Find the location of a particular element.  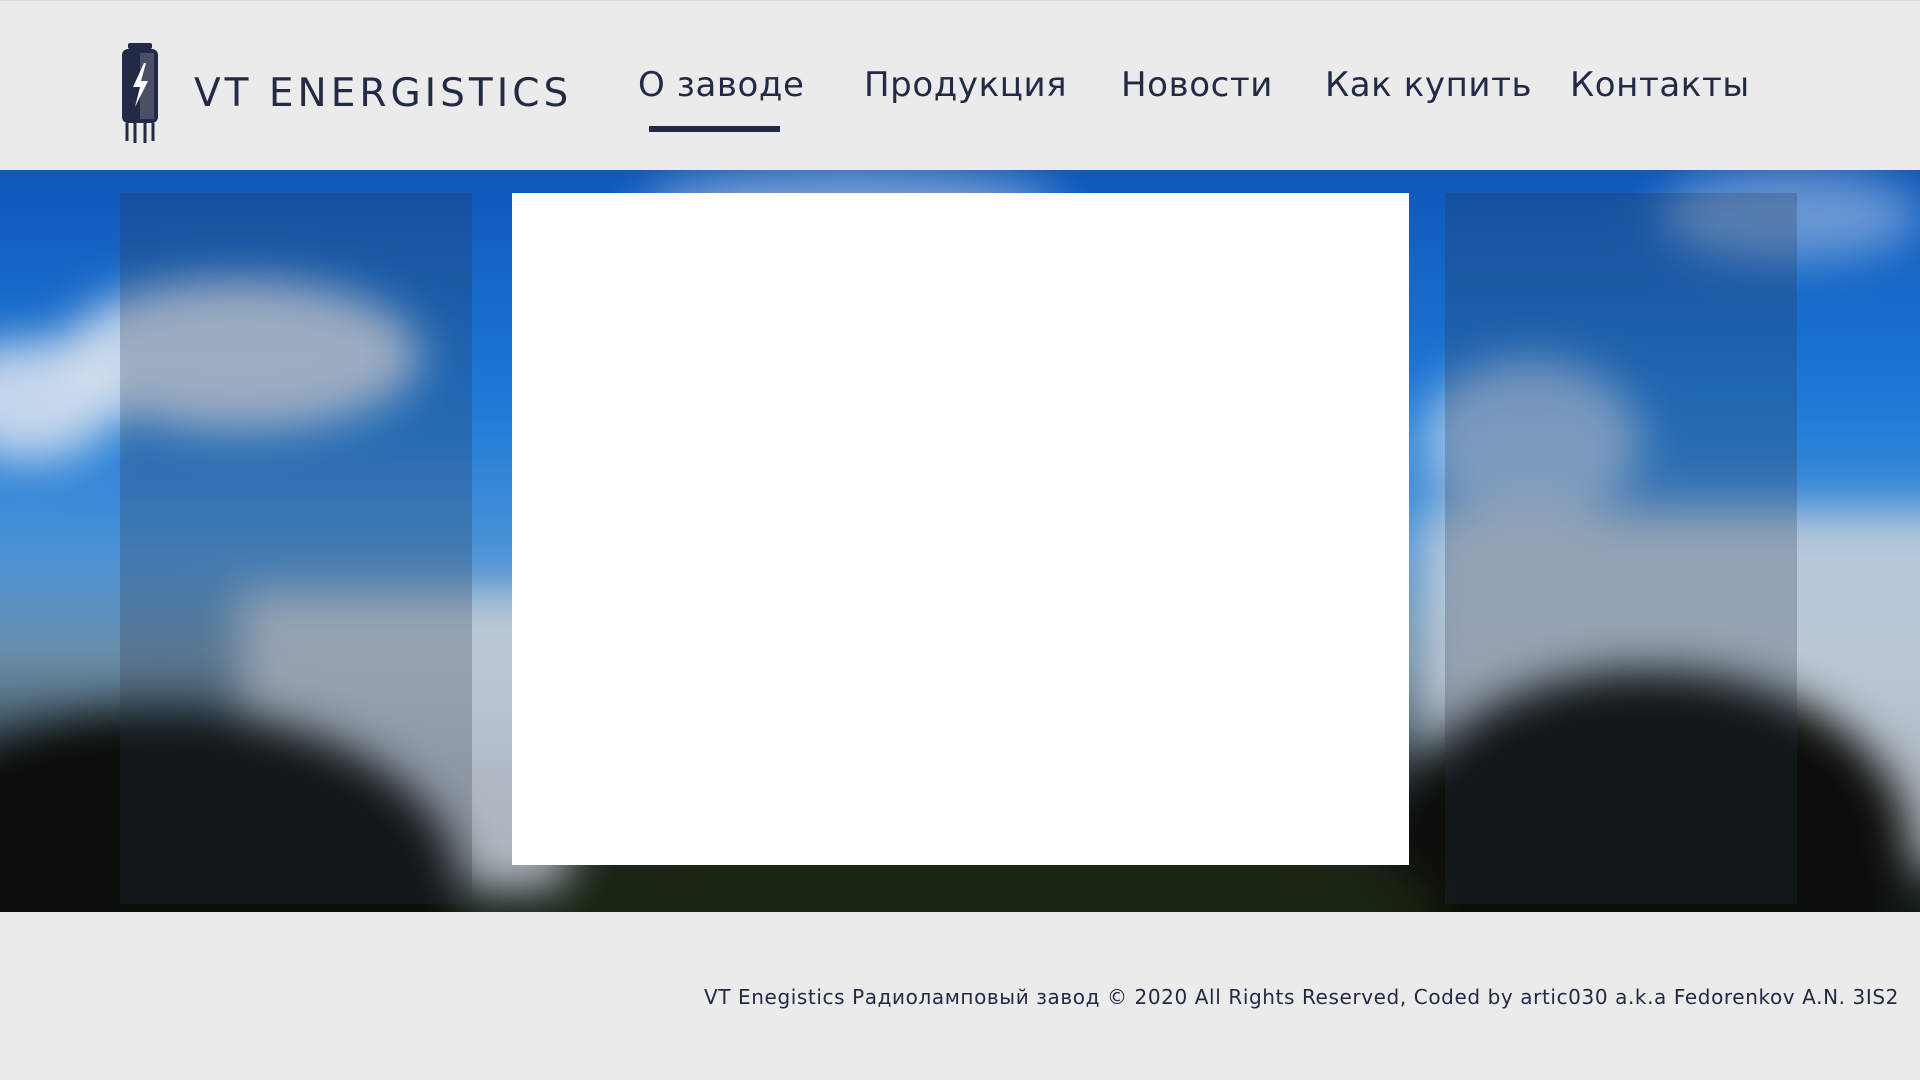

right-side-panel is located at coordinates (1621, 548).